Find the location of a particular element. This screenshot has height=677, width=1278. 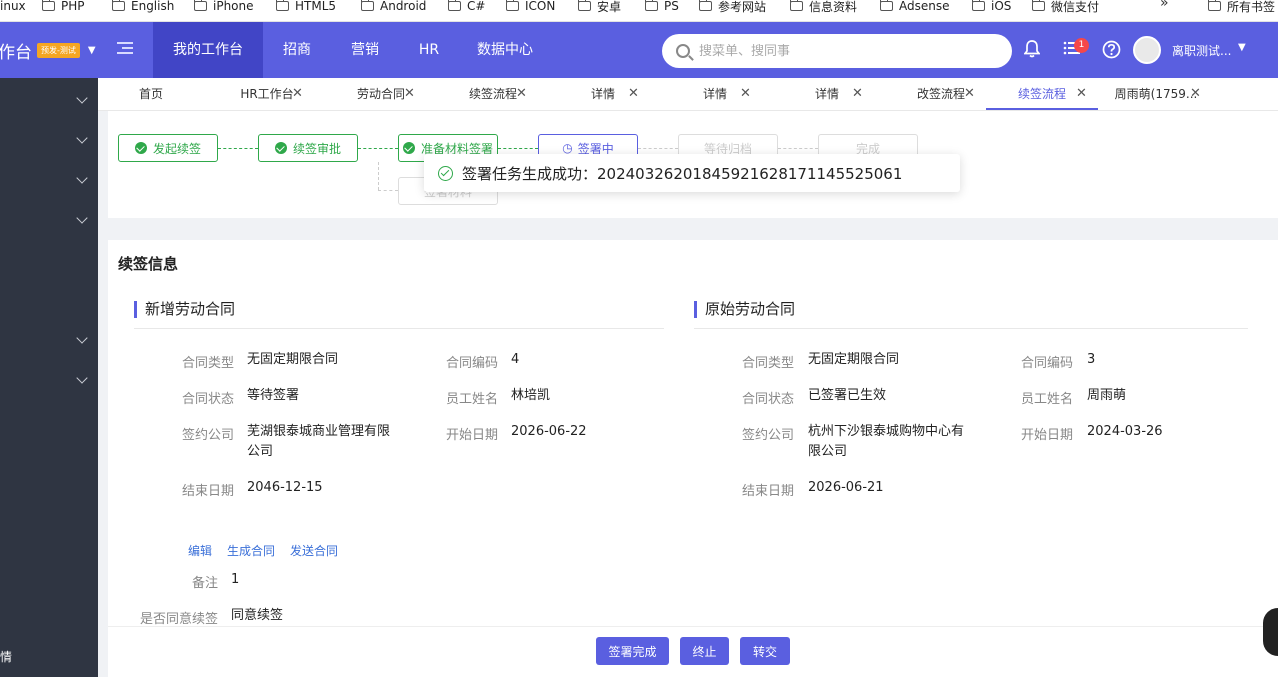

bookmark-php: PHP is located at coordinates (63, 8).